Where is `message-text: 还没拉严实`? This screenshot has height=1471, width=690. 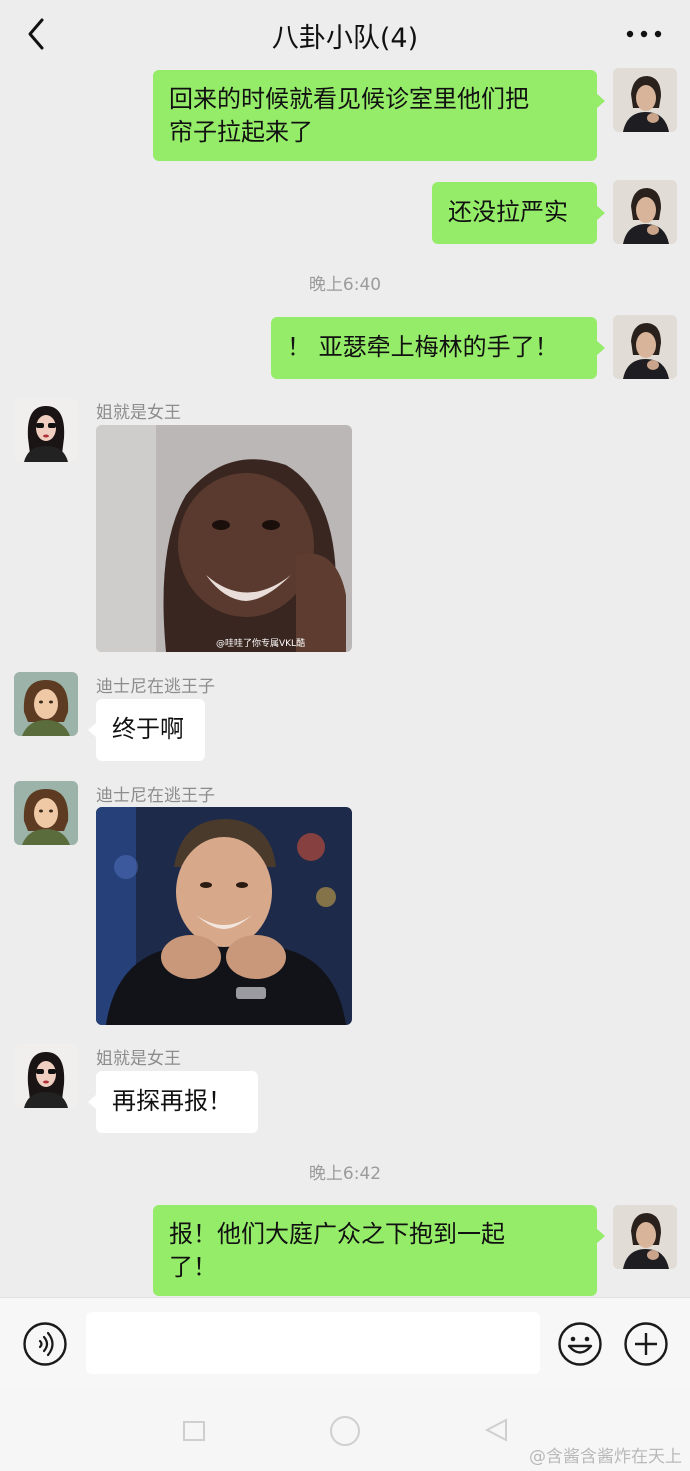 message-text: 还没拉严实 is located at coordinates (508, 212).